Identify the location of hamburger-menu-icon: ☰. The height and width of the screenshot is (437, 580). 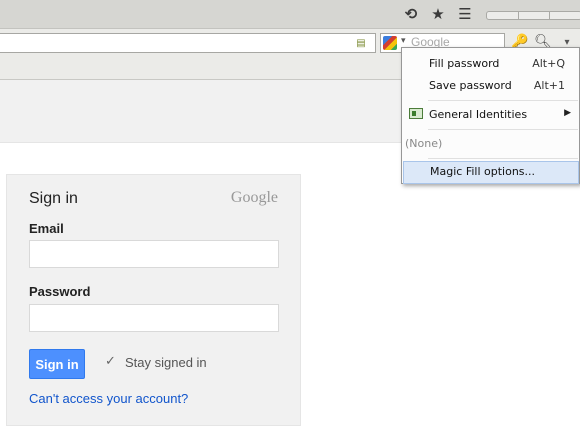
(465, 14).